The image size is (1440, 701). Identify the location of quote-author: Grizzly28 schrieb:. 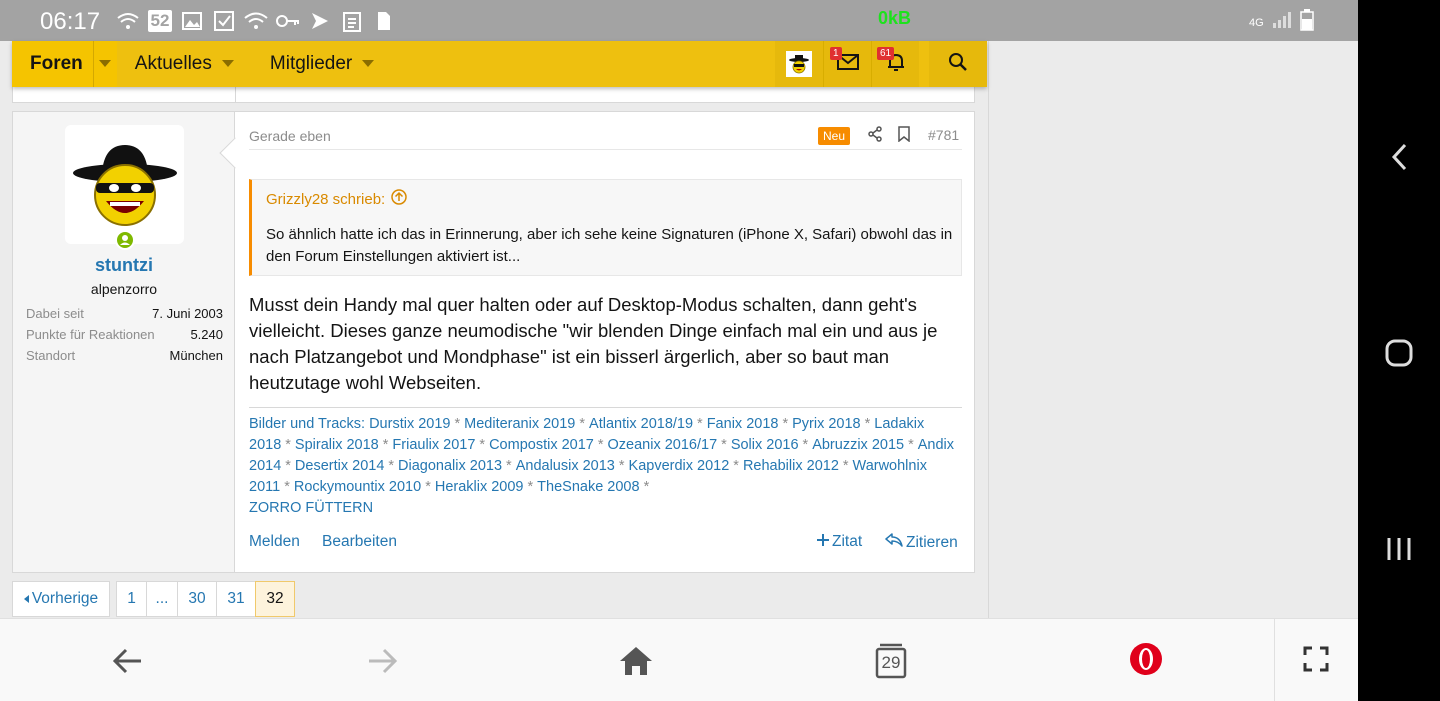
(326, 199).